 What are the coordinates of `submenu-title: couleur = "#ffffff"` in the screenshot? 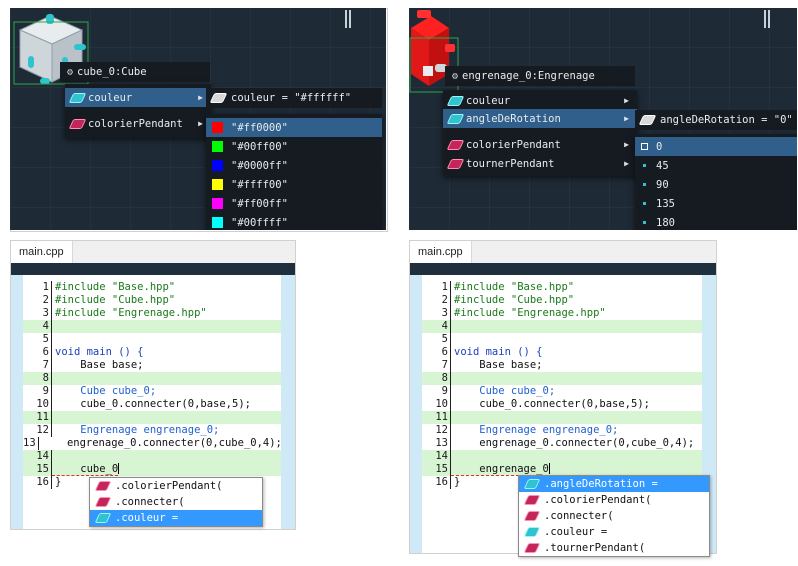 It's located at (291, 98).